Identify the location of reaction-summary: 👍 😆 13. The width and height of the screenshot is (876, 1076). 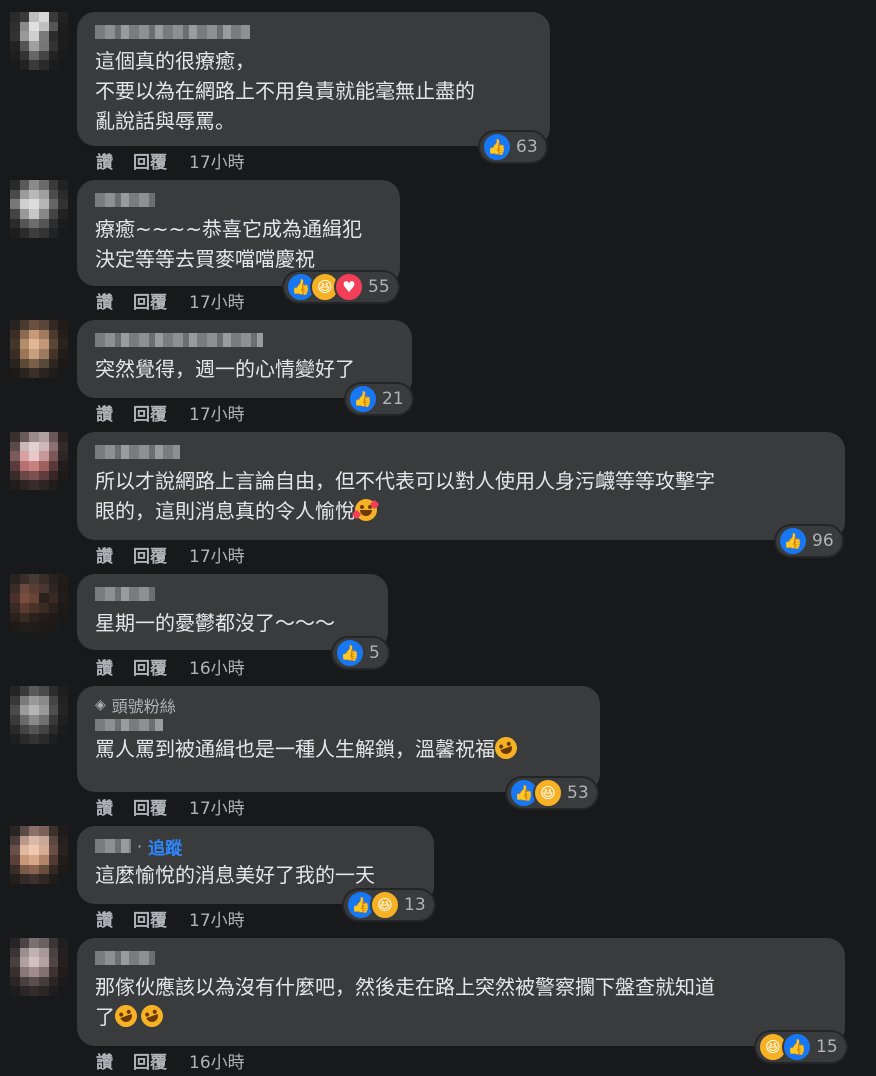
(389, 905).